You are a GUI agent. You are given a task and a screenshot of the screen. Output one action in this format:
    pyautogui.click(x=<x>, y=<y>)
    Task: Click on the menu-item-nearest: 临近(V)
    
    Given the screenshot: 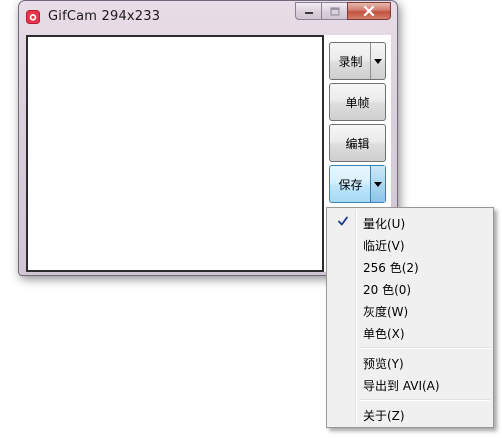 What is the action you would take?
    pyautogui.click(x=410, y=244)
    